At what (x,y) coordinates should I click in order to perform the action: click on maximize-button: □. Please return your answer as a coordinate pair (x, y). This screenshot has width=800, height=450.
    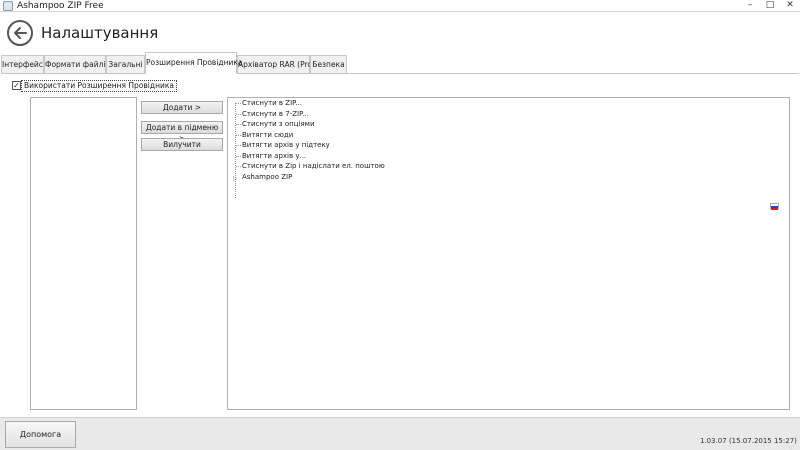
    Looking at the image, I should click on (770, 6).